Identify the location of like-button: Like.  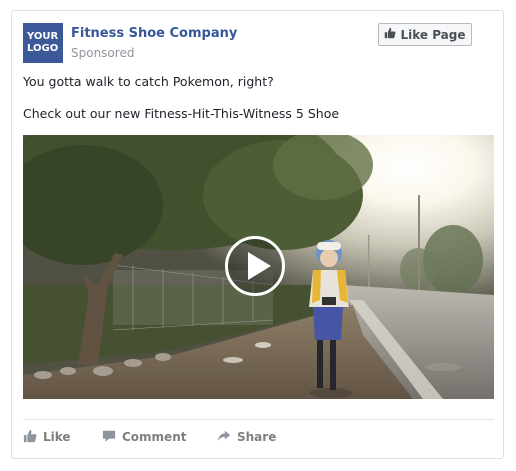
(47, 437).